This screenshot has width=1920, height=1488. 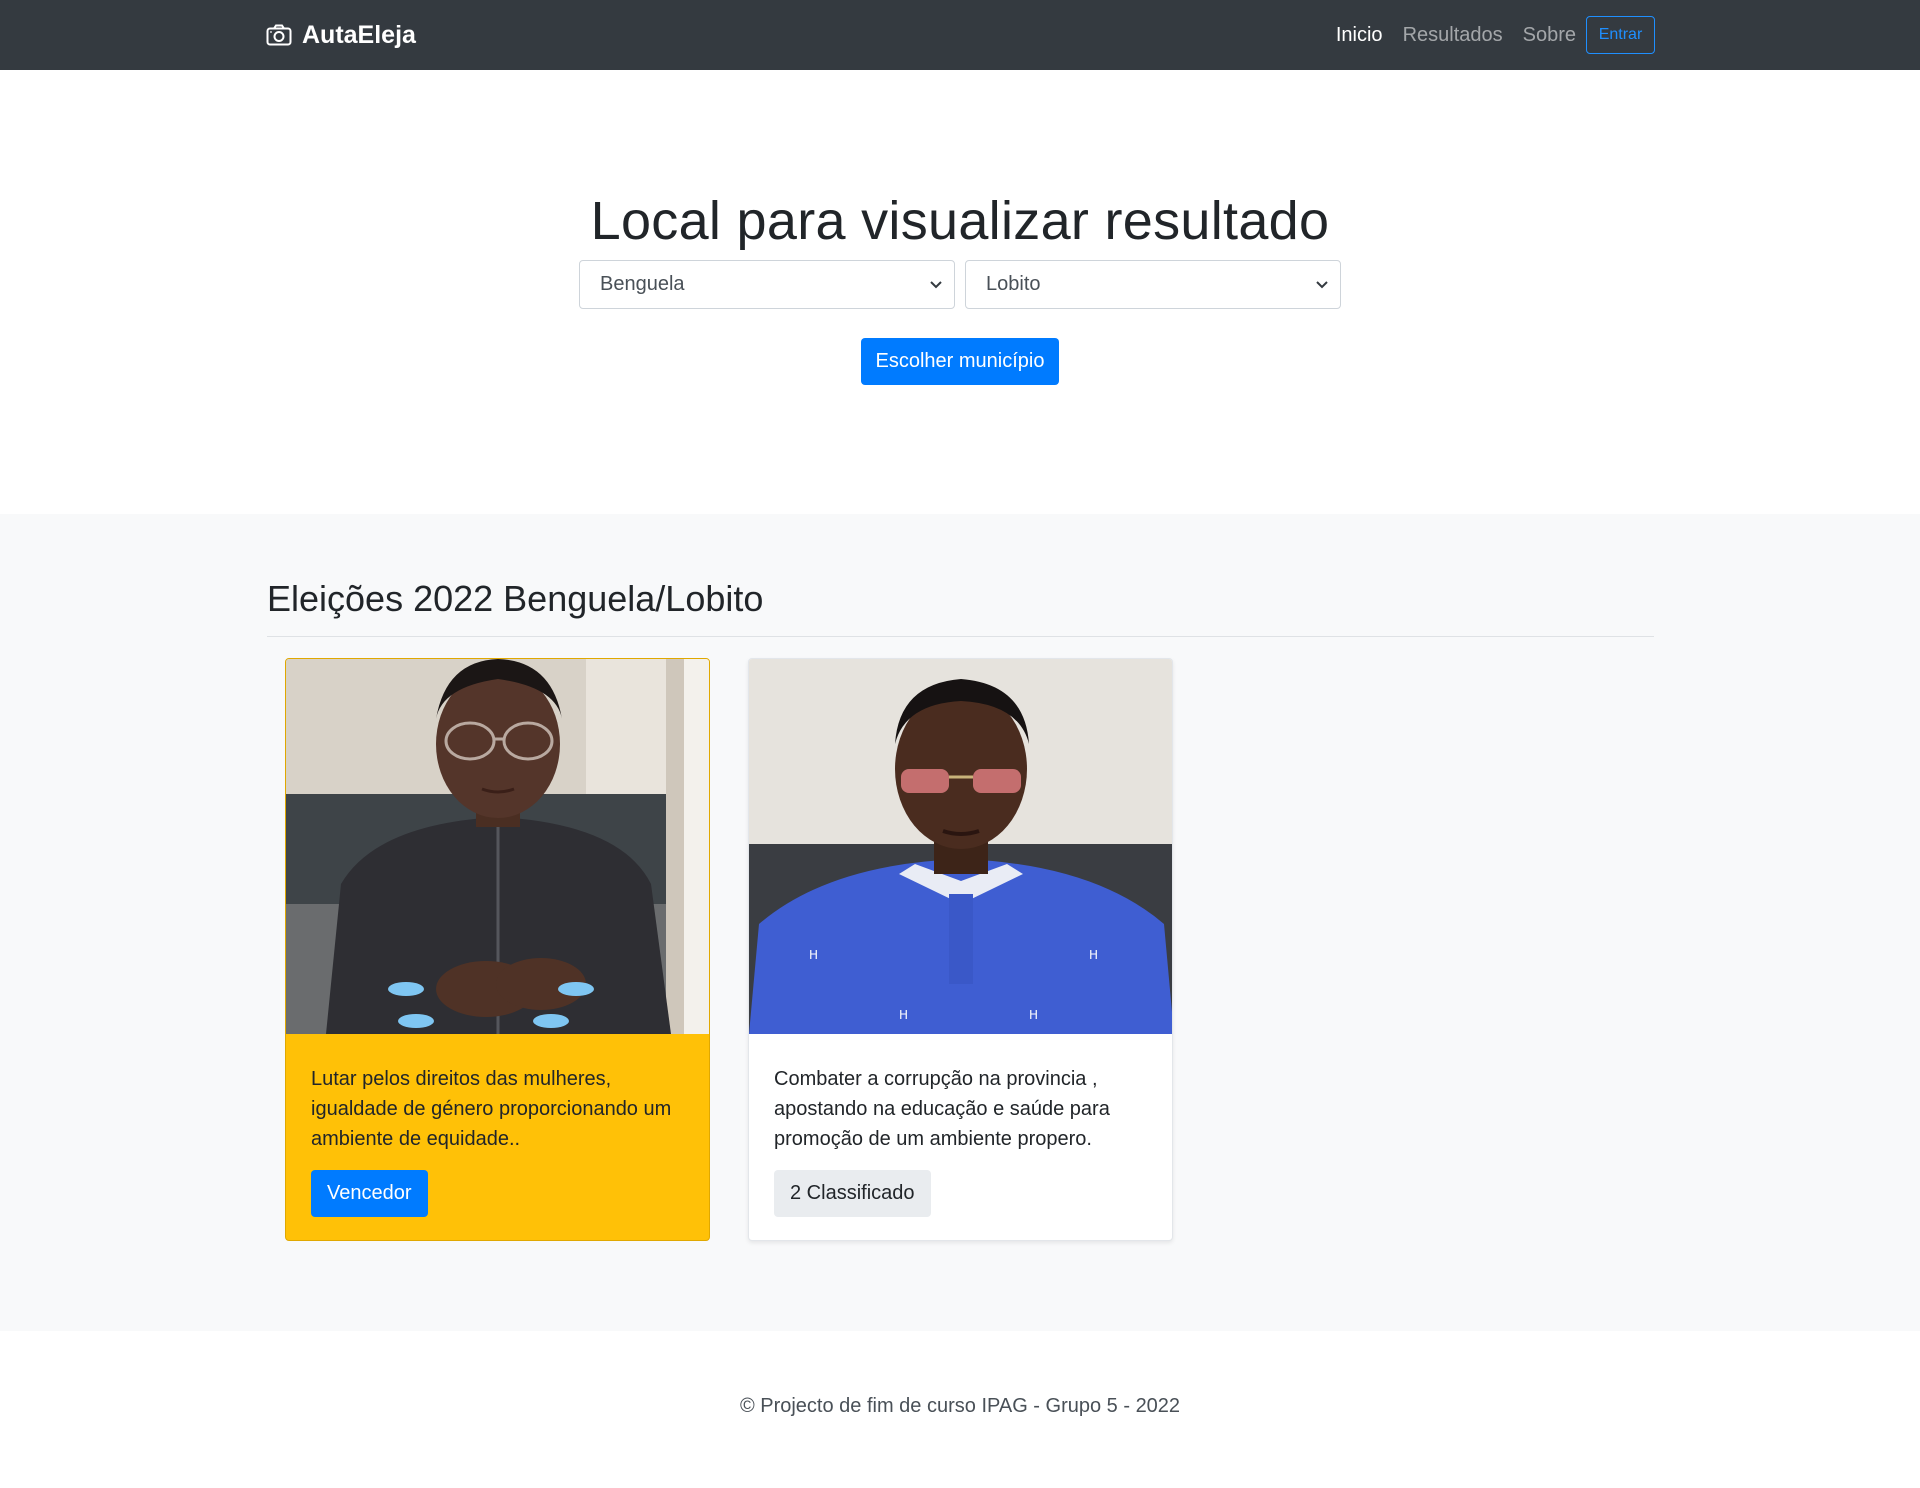 What do you see at coordinates (960, 361) in the screenshot?
I see `choose-municipality-button: Escolher município` at bounding box center [960, 361].